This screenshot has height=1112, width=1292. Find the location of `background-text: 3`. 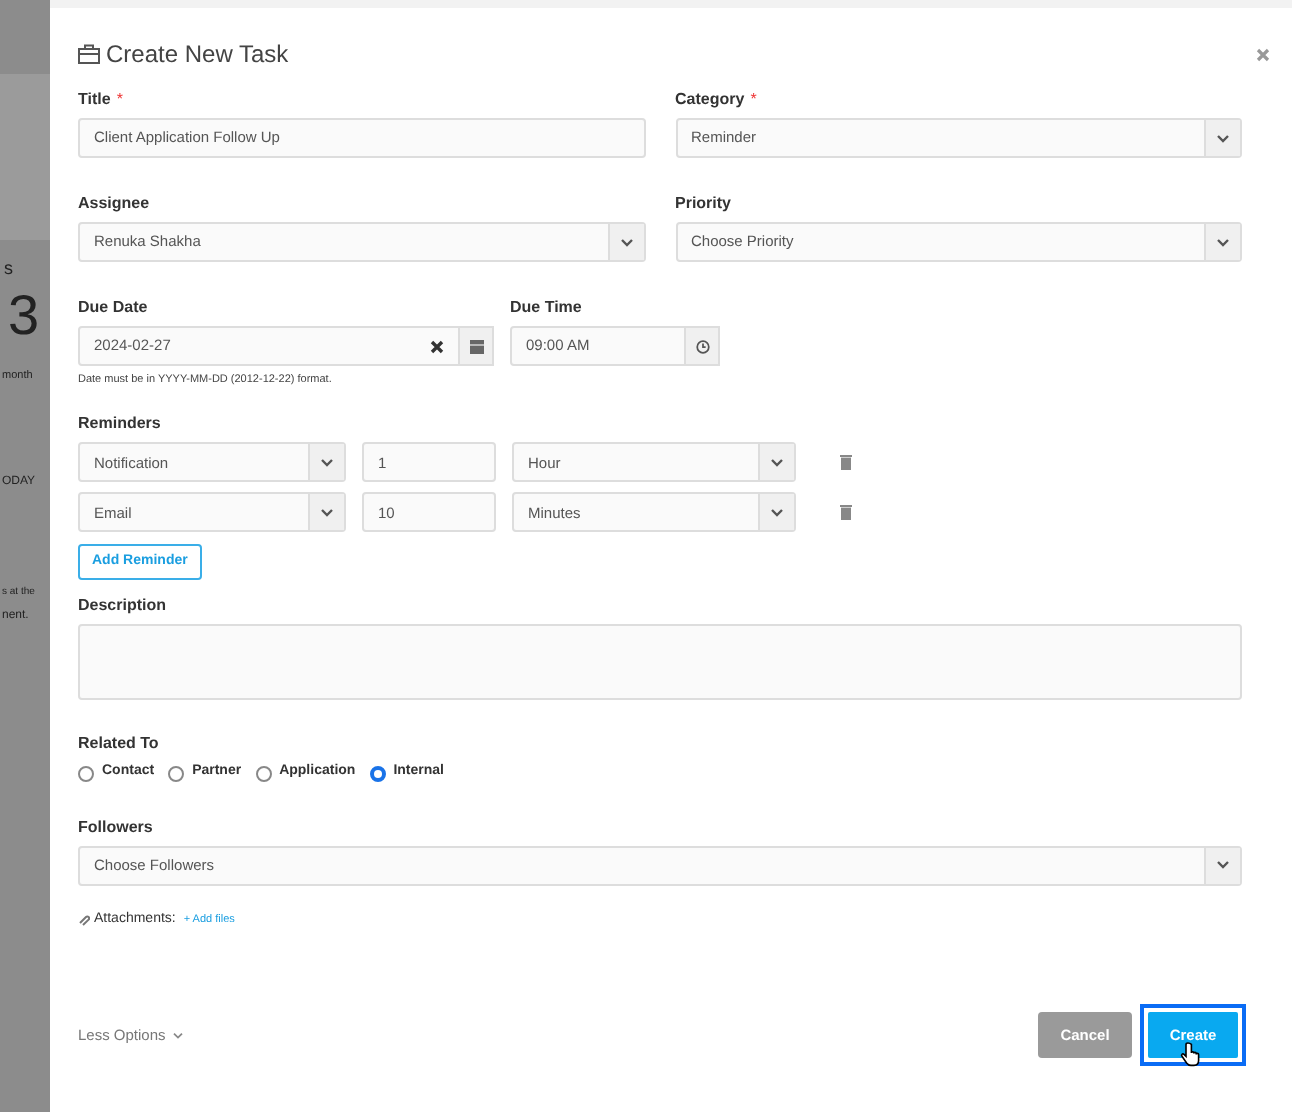

background-text: 3 is located at coordinates (24, 316).